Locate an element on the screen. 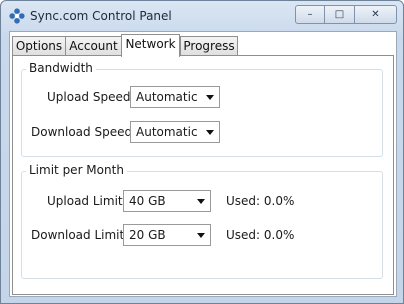 This screenshot has width=404, height=304. sync-logo-icon is located at coordinates (17, 16).